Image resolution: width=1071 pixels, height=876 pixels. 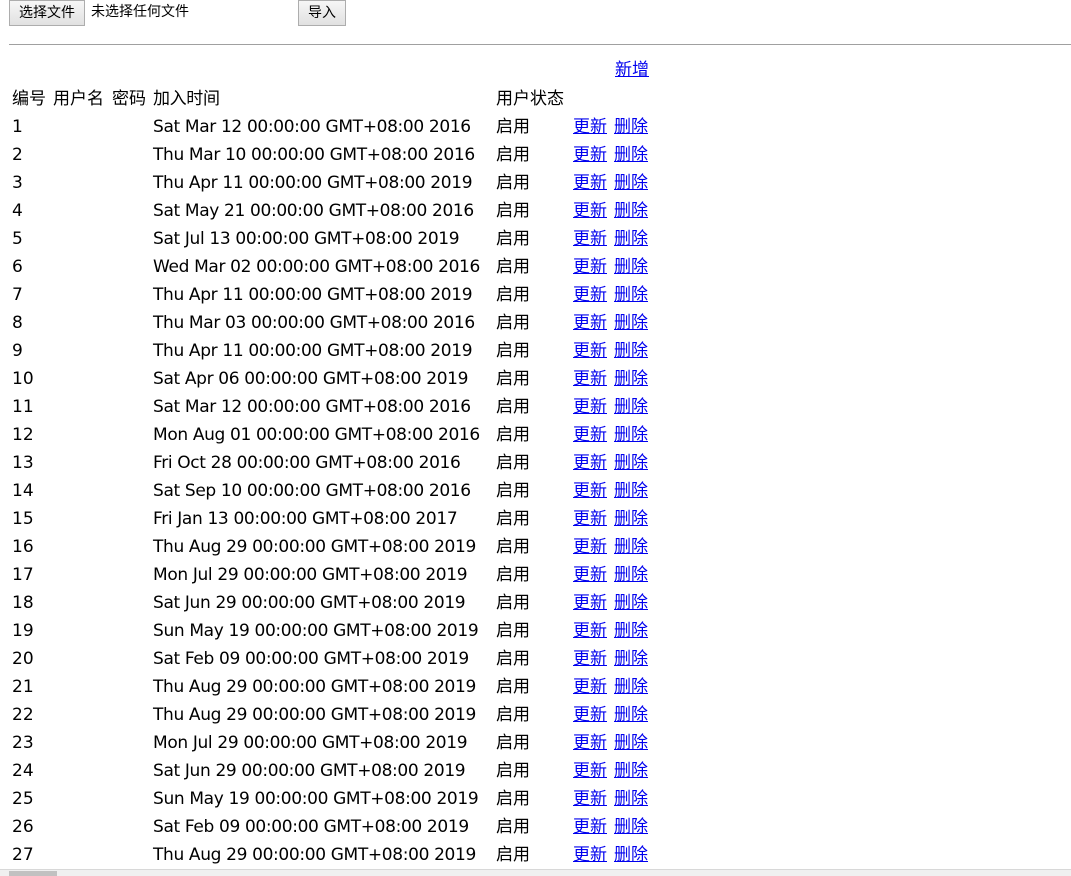 What do you see at coordinates (322, 13) in the screenshot?
I see `import-button: 导入` at bounding box center [322, 13].